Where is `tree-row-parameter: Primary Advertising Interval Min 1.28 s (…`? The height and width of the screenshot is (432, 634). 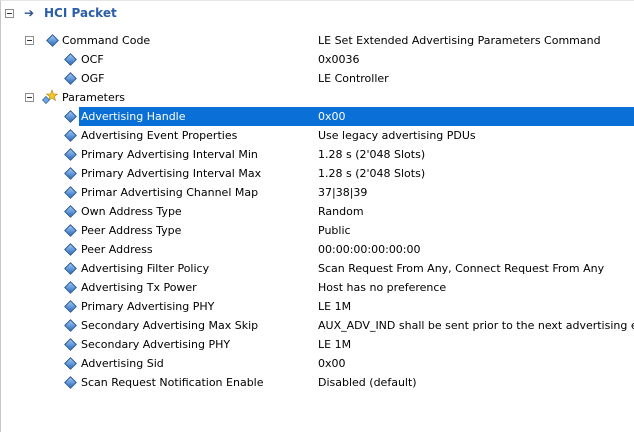
tree-row-parameter: Primary Advertising Interval Min 1.28 s (… is located at coordinates (317, 154).